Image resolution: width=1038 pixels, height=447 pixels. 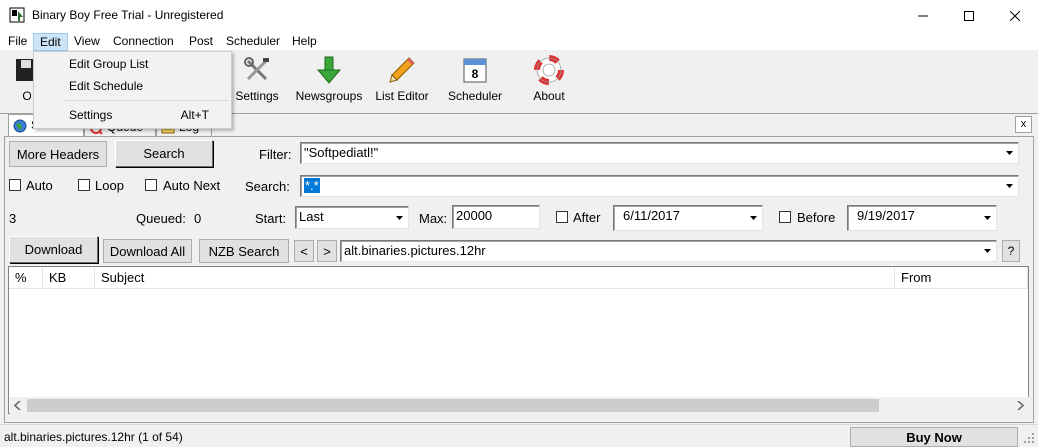 What do you see at coordinates (93, 437) in the screenshot?
I see `status-text: alt.binaries.pictures.12hr (1 of 54)` at bounding box center [93, 437].